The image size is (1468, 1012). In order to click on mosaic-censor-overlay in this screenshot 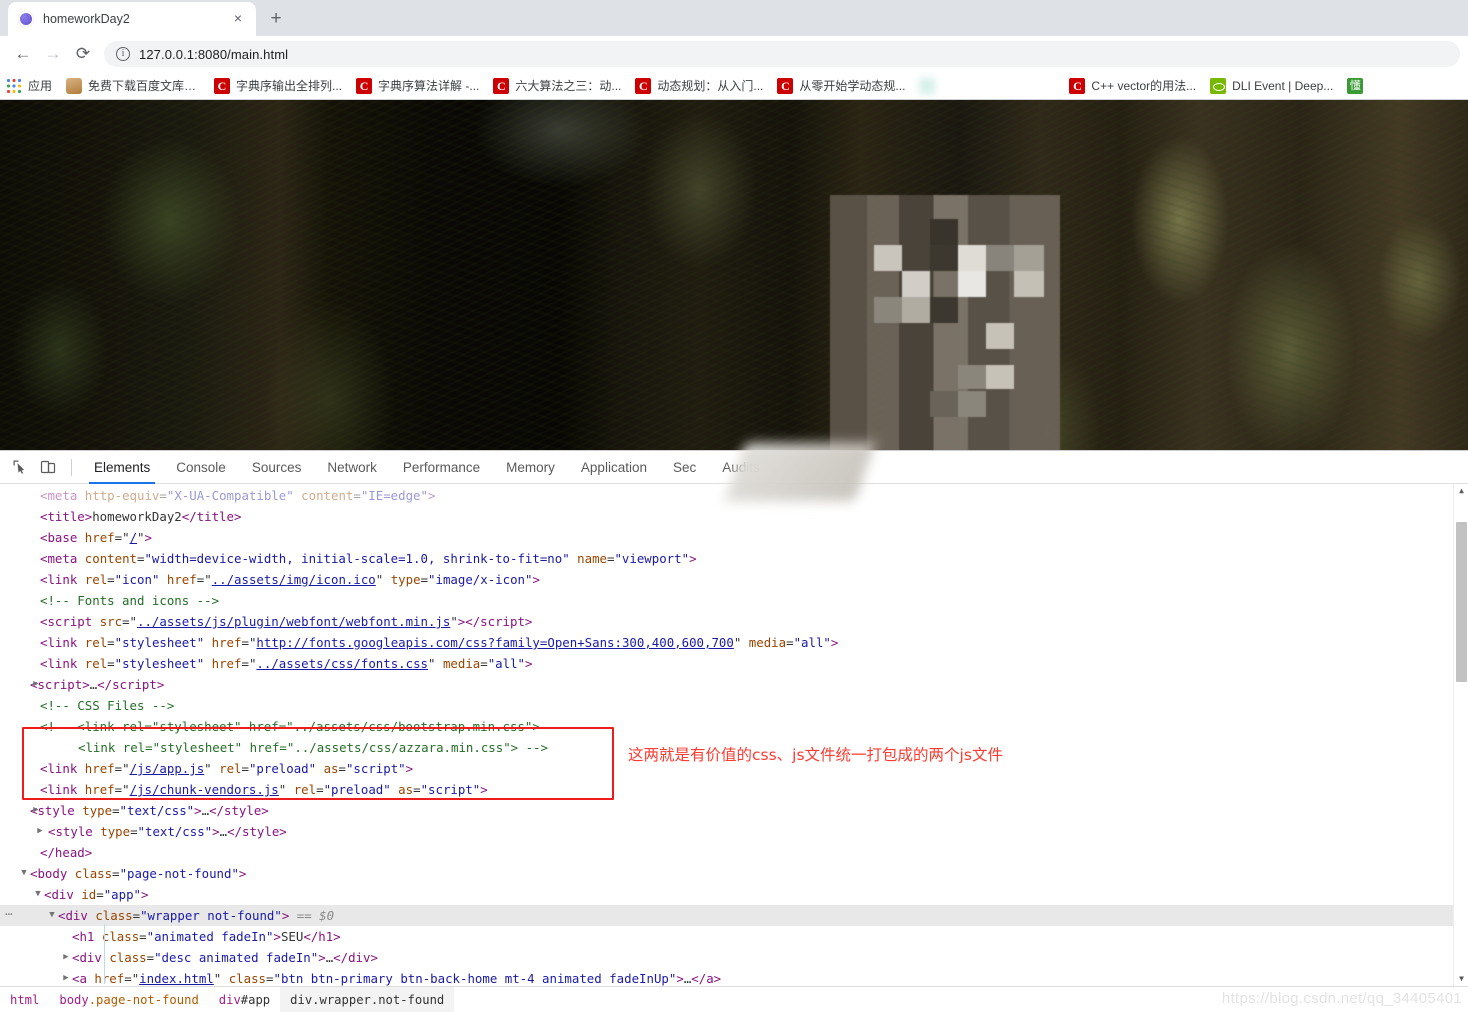, I will do `click(945, 322)`.